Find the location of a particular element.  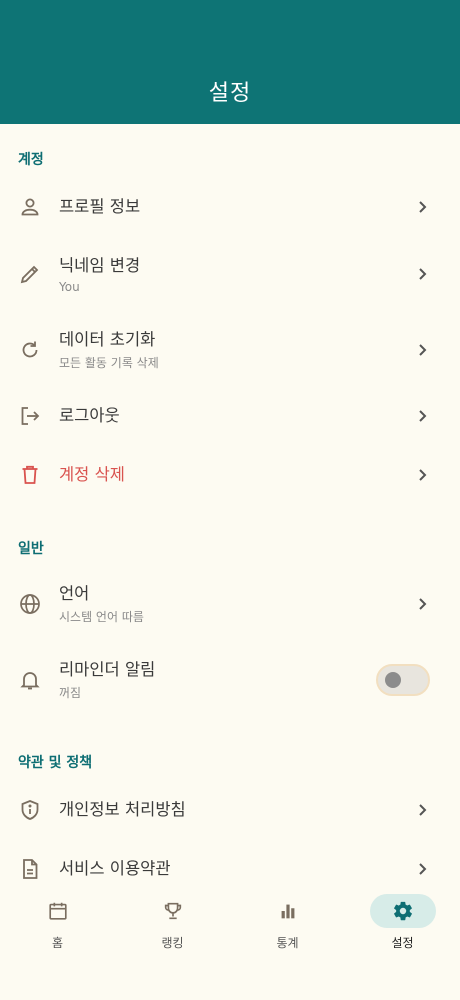

nav-stats-indicator is located at coordinates (288, 911).